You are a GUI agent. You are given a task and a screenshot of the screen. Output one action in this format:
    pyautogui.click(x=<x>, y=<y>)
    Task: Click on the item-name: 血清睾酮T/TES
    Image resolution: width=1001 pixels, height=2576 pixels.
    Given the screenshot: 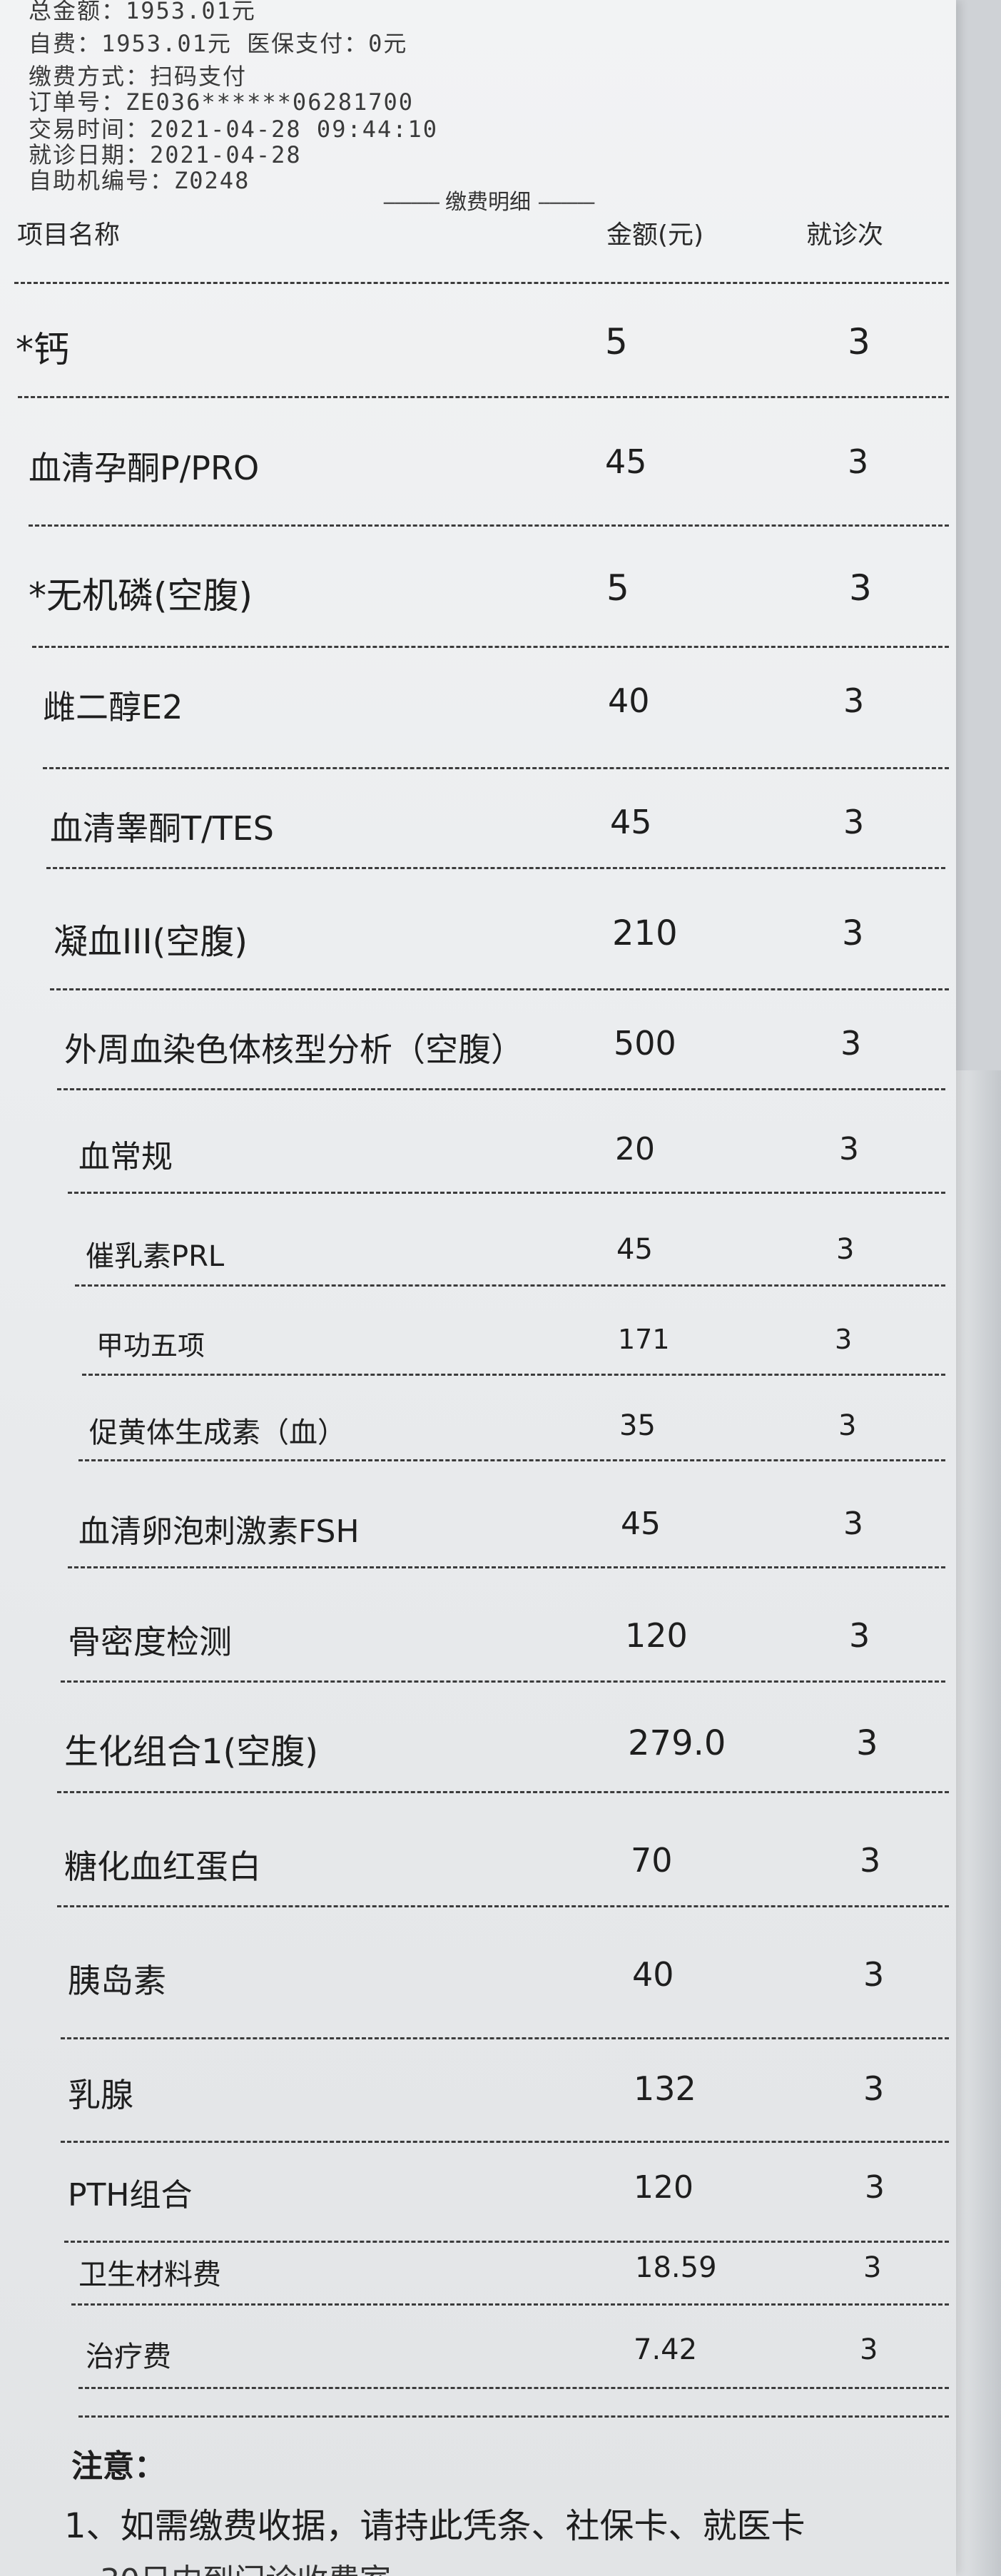 What is the action you would take?
    pyautogui.click(x=162, y=829)
    